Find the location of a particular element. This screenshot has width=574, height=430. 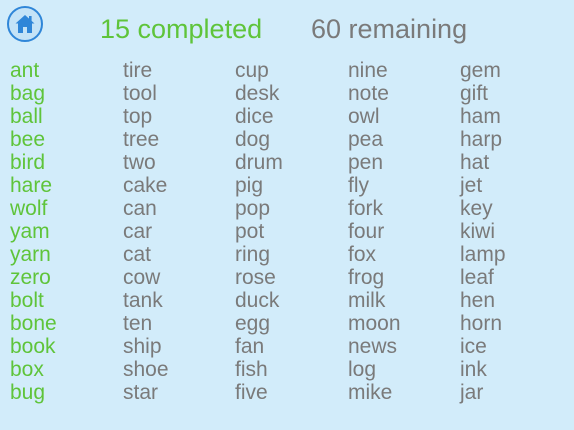

word-item: bird is located at coordinates (60, 162).